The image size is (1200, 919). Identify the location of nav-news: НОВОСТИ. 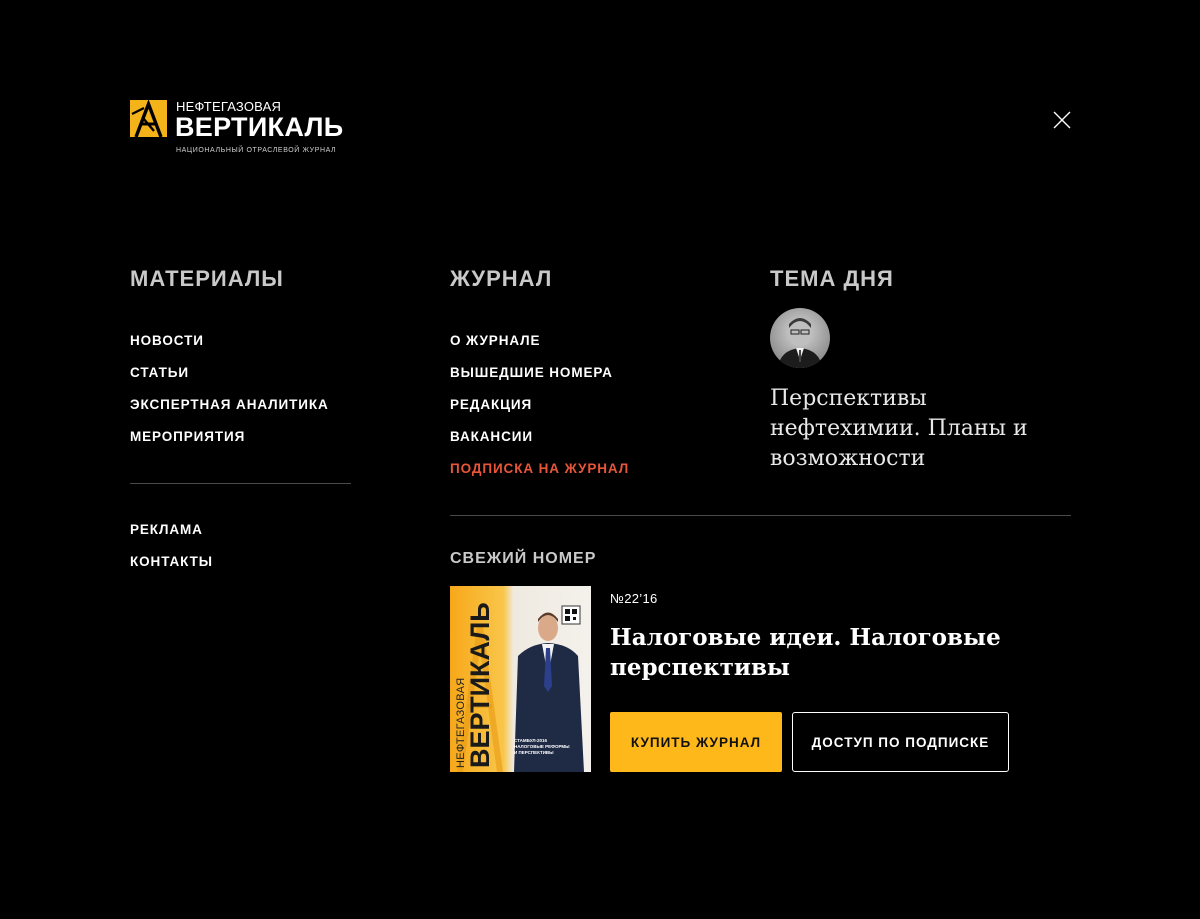
(167, 341).